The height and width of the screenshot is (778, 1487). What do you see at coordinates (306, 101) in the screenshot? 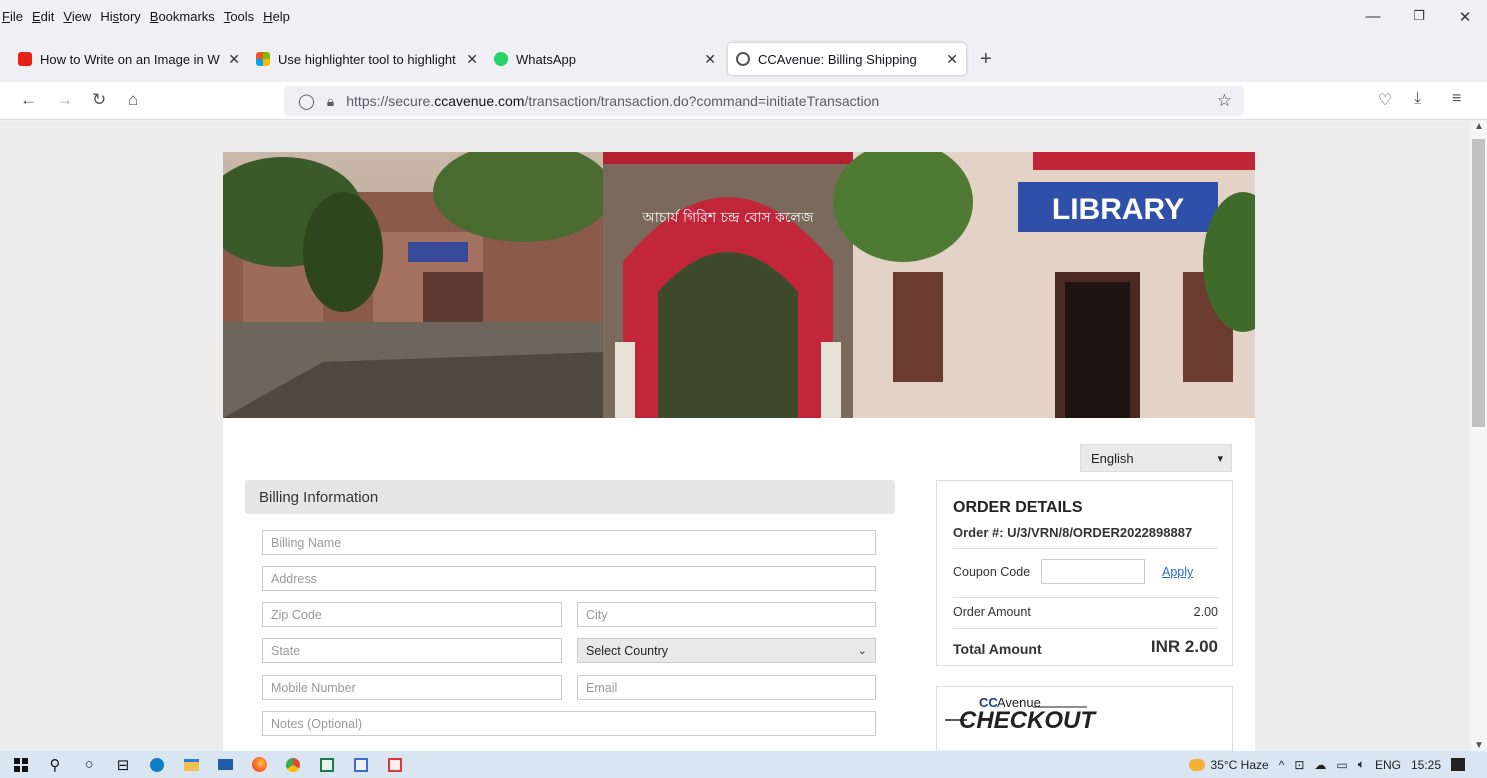
I see `shield-icon: ◯` at bounding box center [306, 101].